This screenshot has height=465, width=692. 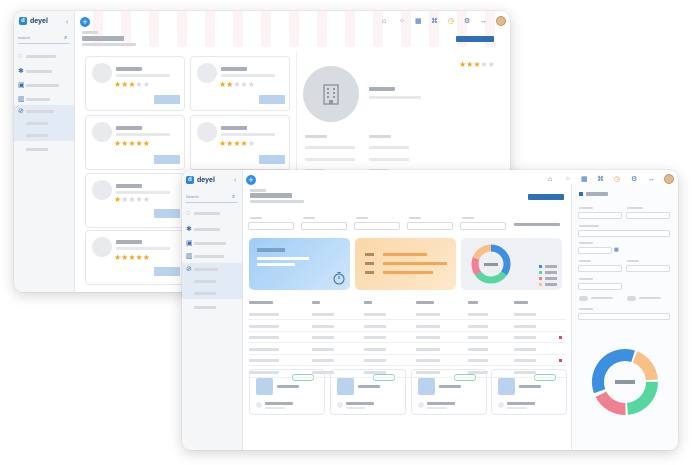 I want to click on list-card-6: ★★★★★, so click(x=135, y=257).